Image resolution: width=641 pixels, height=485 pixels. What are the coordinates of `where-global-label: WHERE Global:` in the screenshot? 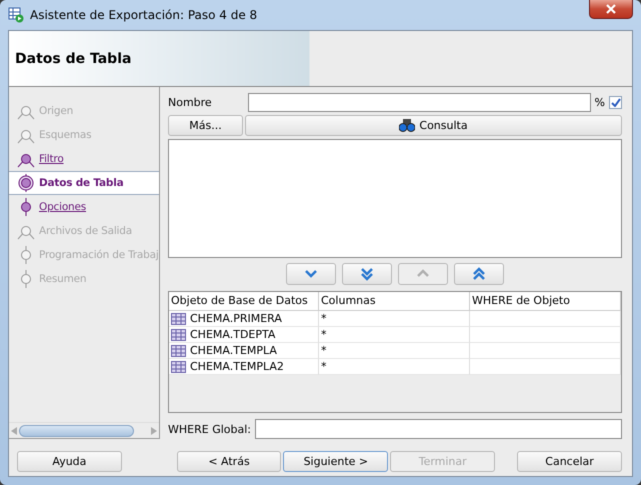 It's located at (209, 429).